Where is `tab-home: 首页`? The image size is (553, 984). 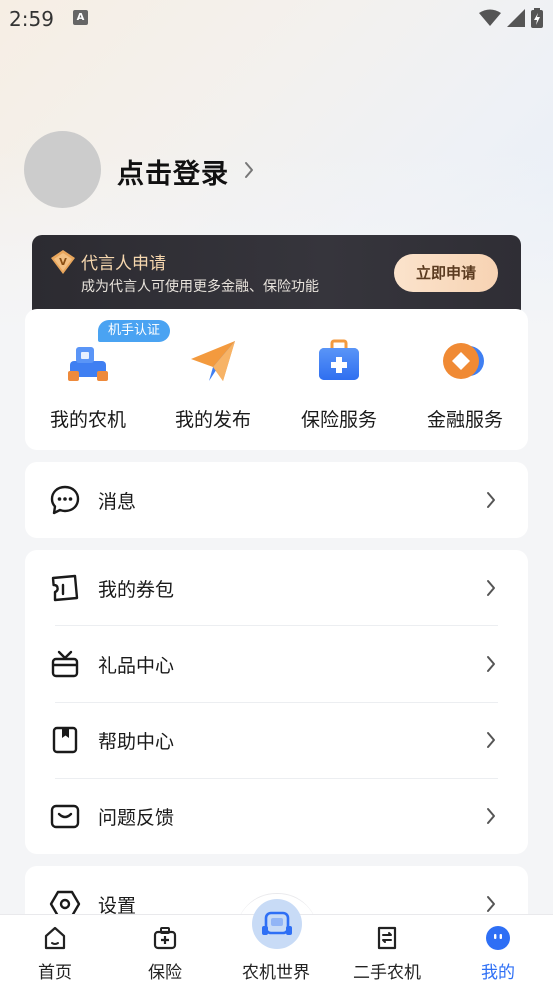
tab-home: 首页 is located at coordinates (55, 949).